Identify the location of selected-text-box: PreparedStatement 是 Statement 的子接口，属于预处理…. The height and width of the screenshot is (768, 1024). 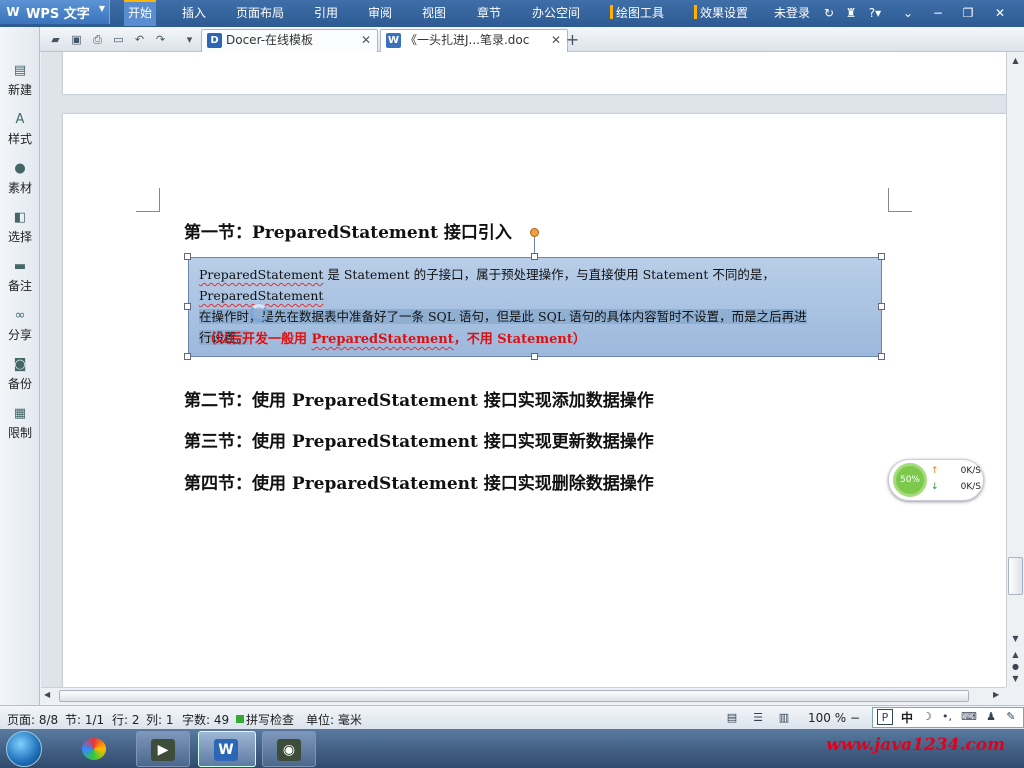
(535, 307).